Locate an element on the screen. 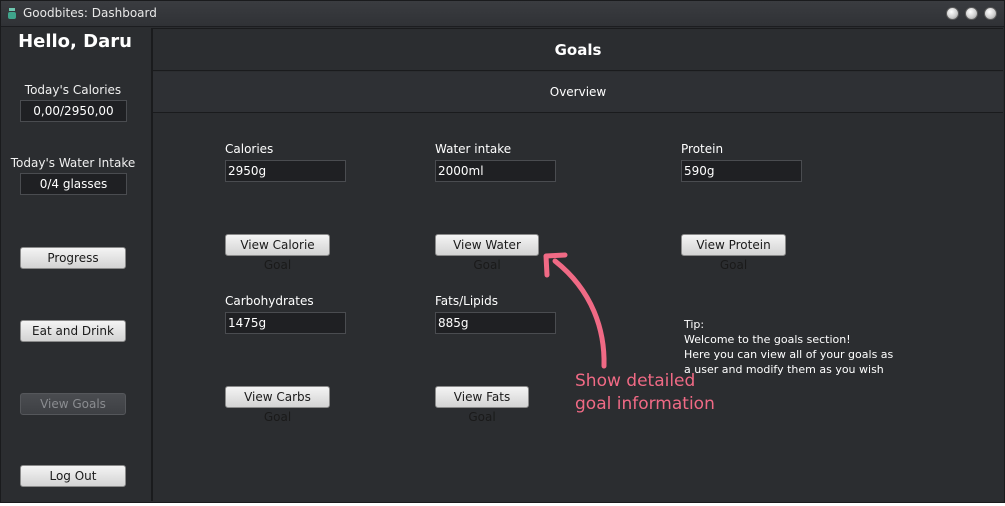  greeting: Hello, Daru is located at coordinates (75, 41).